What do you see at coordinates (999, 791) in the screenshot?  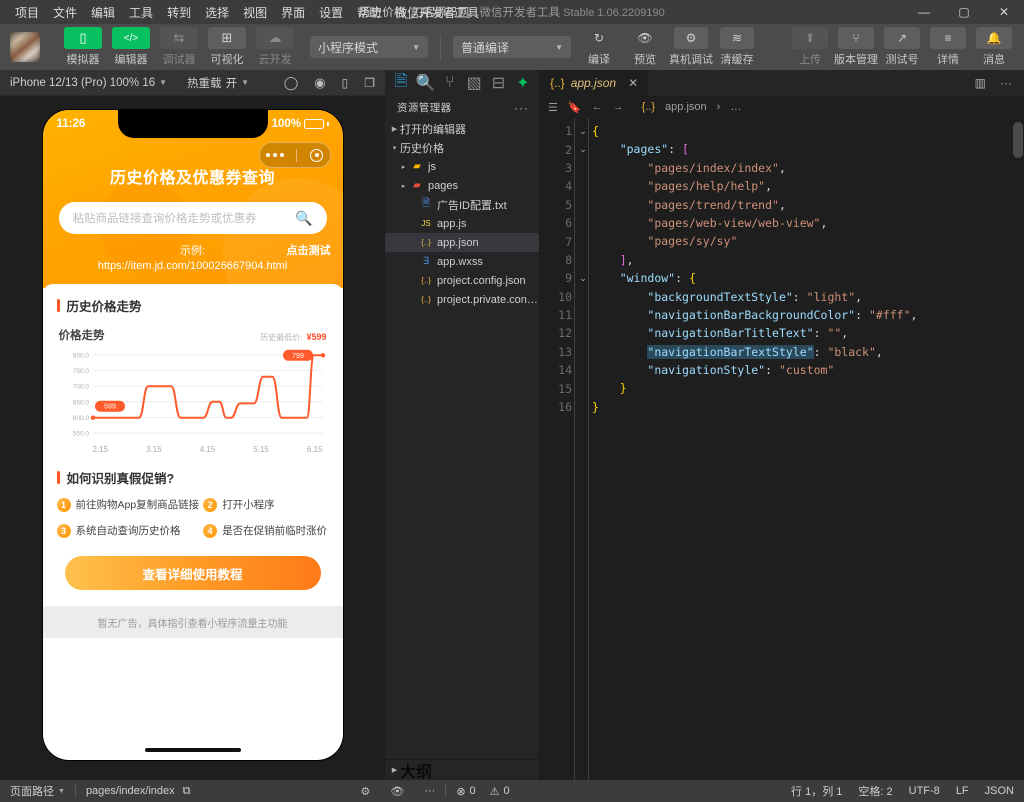 I see `language-mode: JSON` at bounding box center [999, 791].